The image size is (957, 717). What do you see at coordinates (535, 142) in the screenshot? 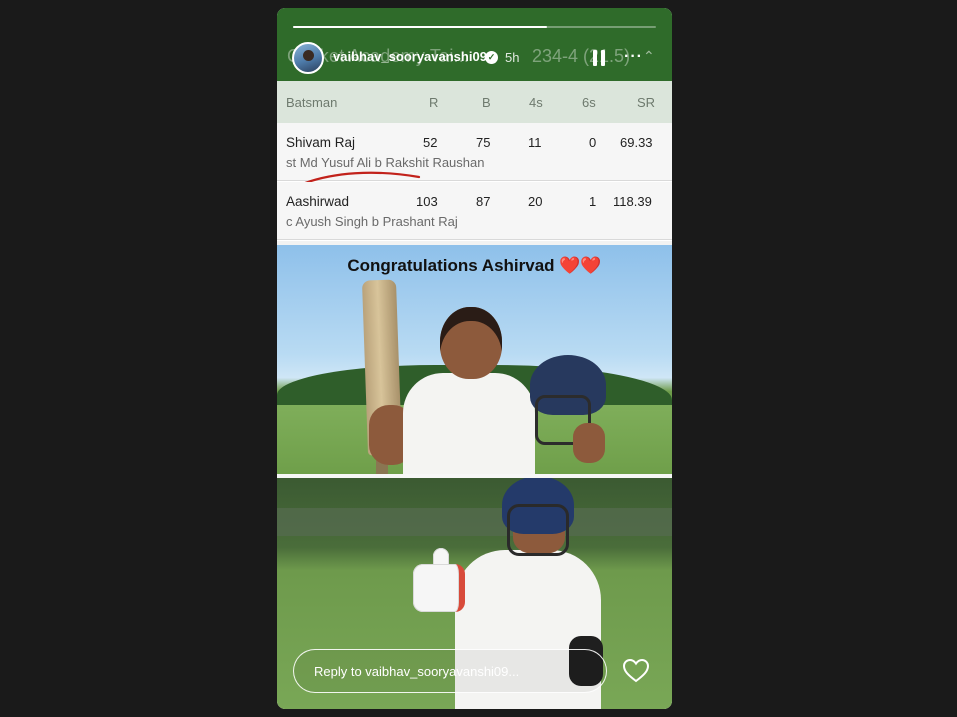
I see `fours-value: 11` at bounding box center [535, 142].